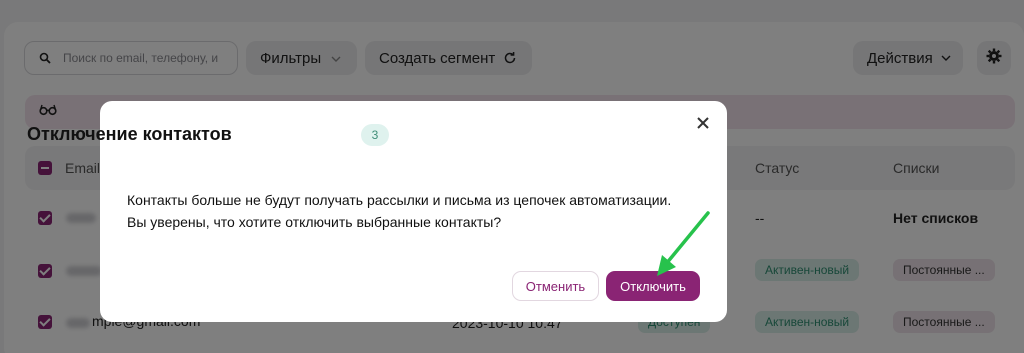 The image size is (1024, 353). What do you see at coordinates (555, 286) in the screenshot?
I see `cancel-button: Отменить` at bounding box center [555, 286].